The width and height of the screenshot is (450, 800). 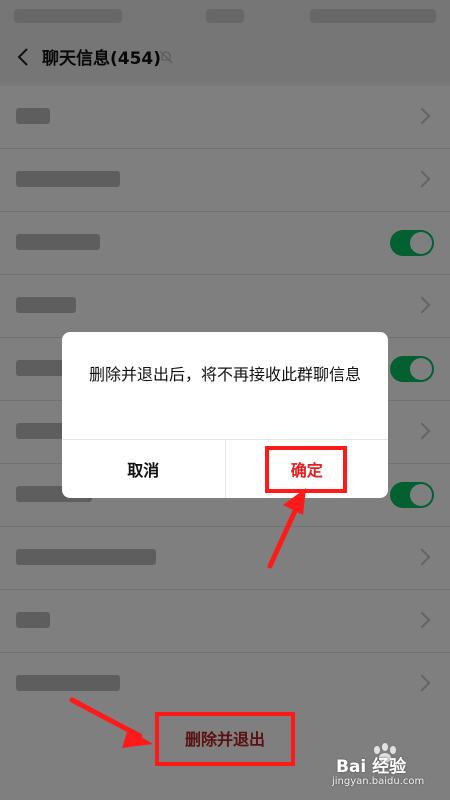 What do you see at coordinates (224, 374) in the screenshot?
I see `dialog-message: 删除并退出后，将不再接收此群聊信息` at bounding box center [224, 374].